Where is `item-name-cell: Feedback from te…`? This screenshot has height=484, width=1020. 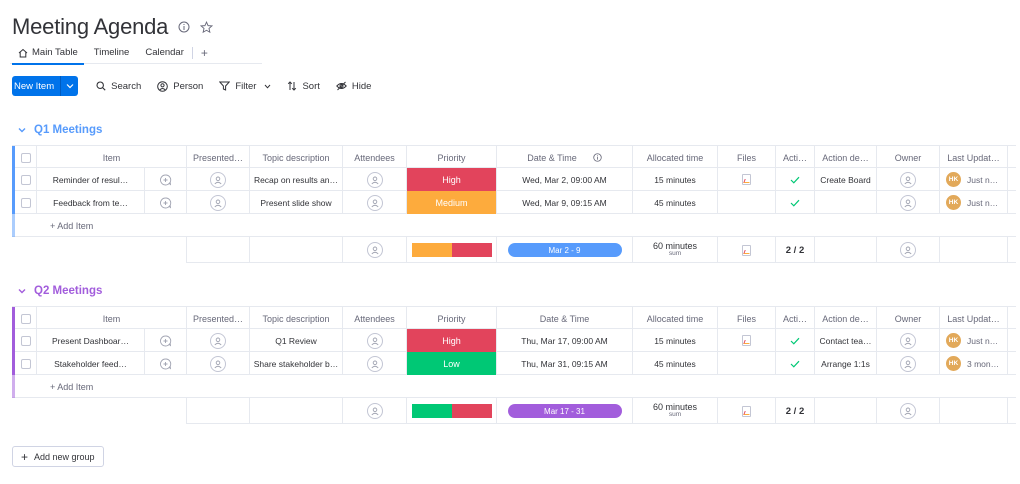
item-name-cell: Feedback from te… is located at coordinates (91, 202).